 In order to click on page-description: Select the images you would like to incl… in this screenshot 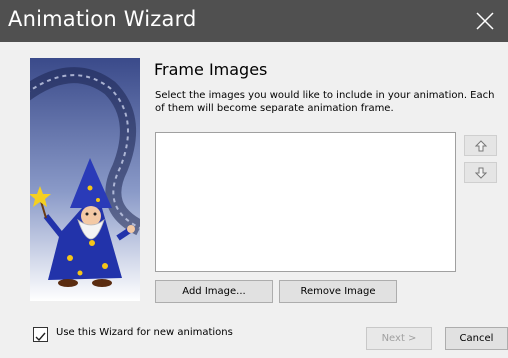, I will do `click(325, 102)`.